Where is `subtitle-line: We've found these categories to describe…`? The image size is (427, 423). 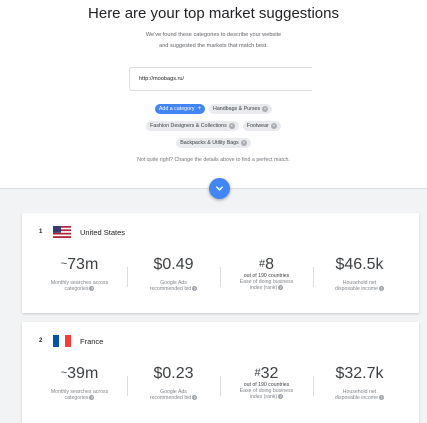
subtitle-line: We've found these categories to describe… is located at coordinates (213, 35).